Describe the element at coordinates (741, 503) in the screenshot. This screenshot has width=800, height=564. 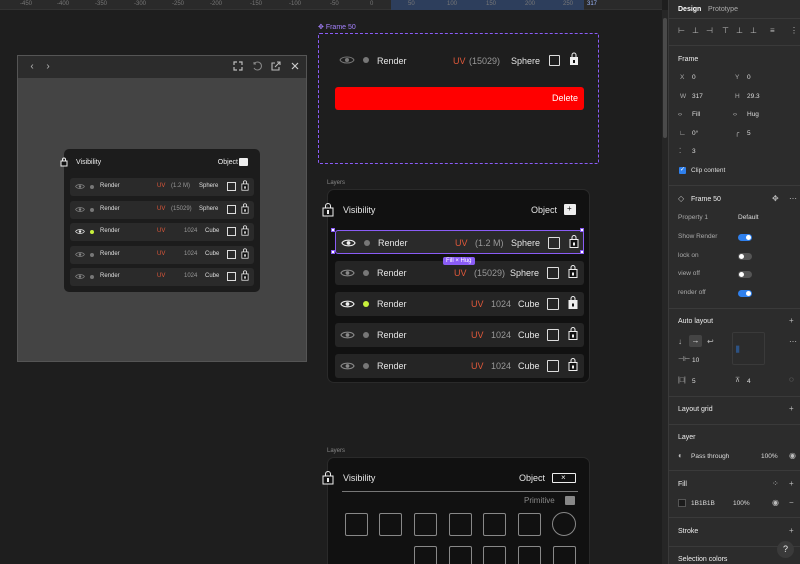
I see `fill-opacity-field: 100%` at that location.